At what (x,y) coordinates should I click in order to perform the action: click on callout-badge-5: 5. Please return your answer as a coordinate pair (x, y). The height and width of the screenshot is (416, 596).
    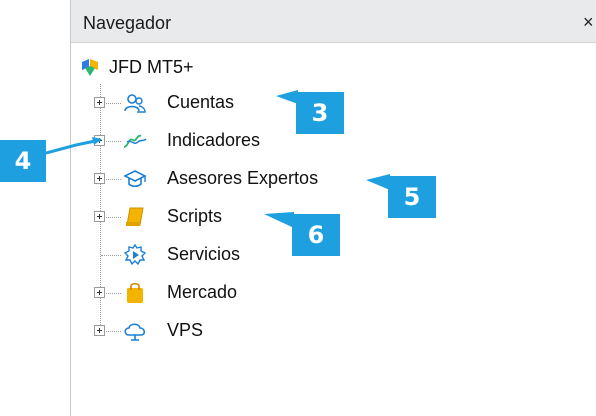
    Looking at the image, I should click on (412, 197).